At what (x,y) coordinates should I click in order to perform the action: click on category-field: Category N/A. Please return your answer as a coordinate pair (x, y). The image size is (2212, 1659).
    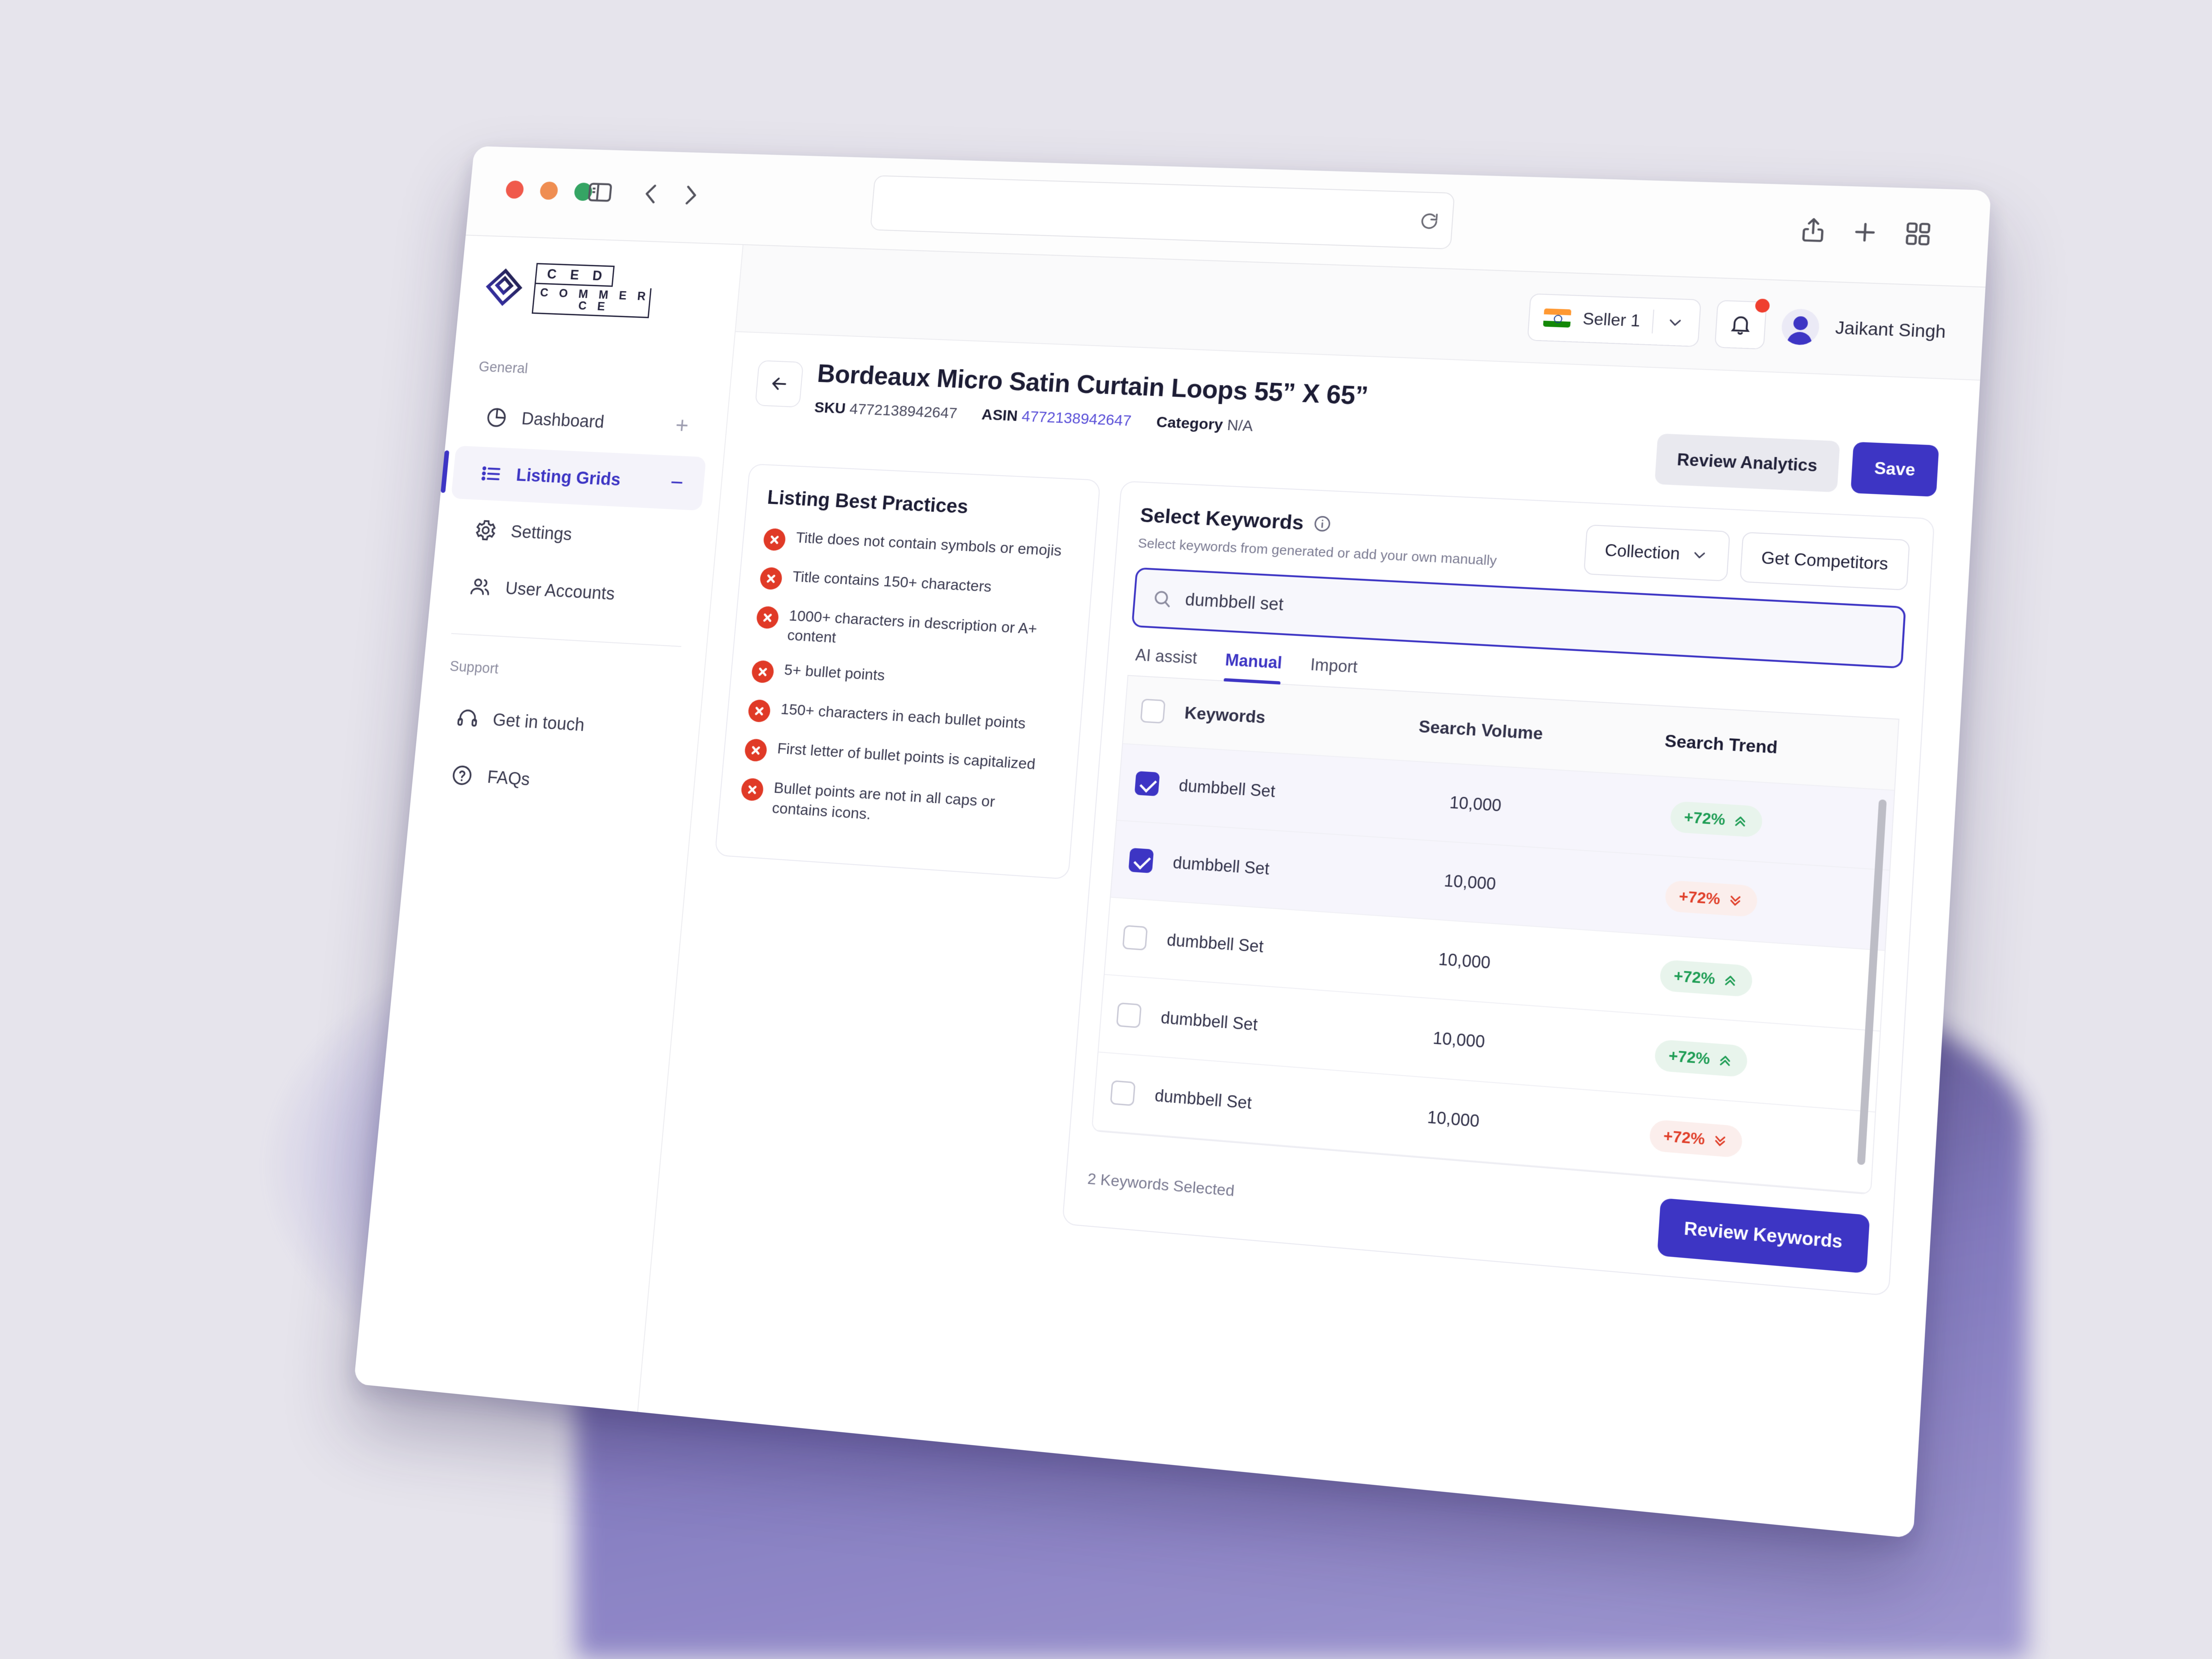
    Looking at the image, I should click on (1204, 424).